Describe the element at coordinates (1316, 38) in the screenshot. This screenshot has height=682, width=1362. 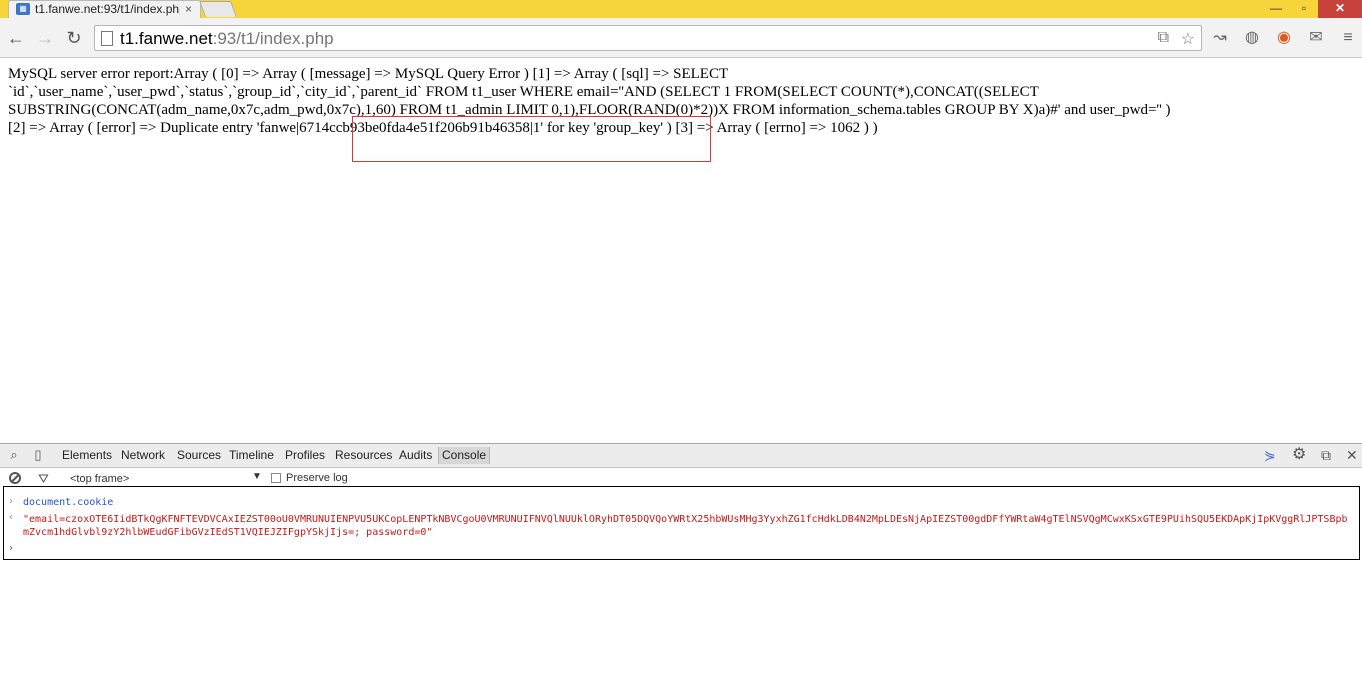
I see `mail-extension-icon: ✉` at that location.